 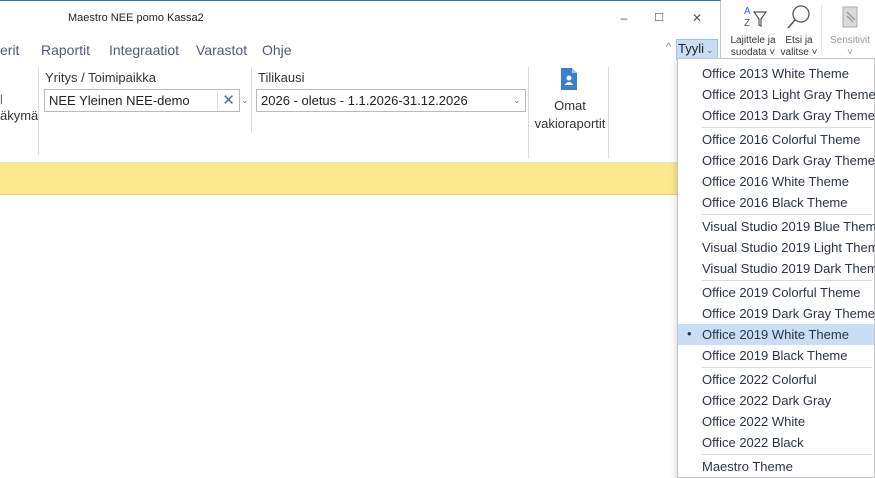 I want to click on style-menu-button: Tyyli ⌄, so click(x=697, y=49).